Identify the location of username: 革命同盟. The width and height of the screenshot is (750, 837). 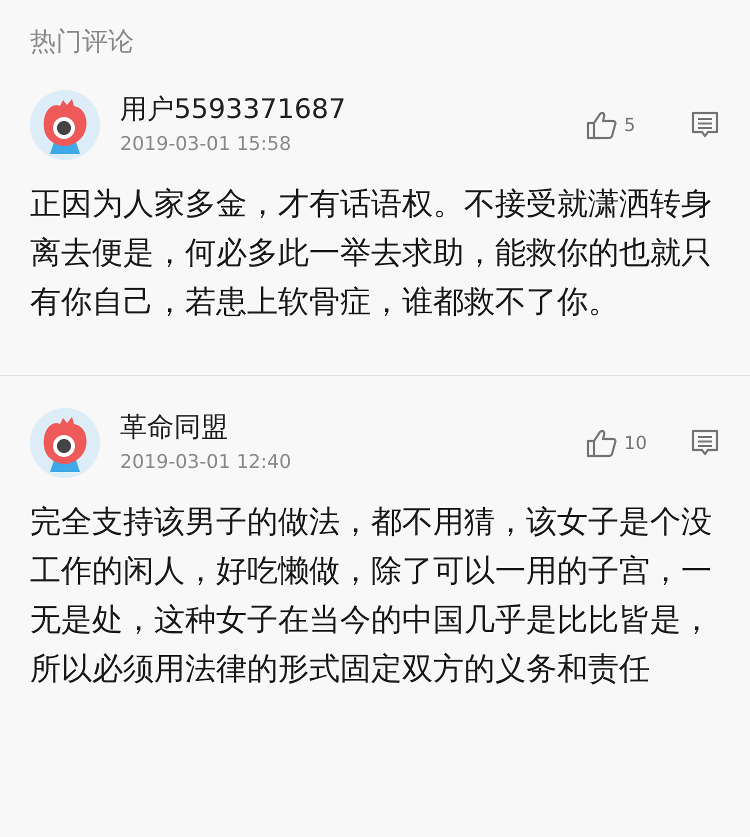
(353, 428).